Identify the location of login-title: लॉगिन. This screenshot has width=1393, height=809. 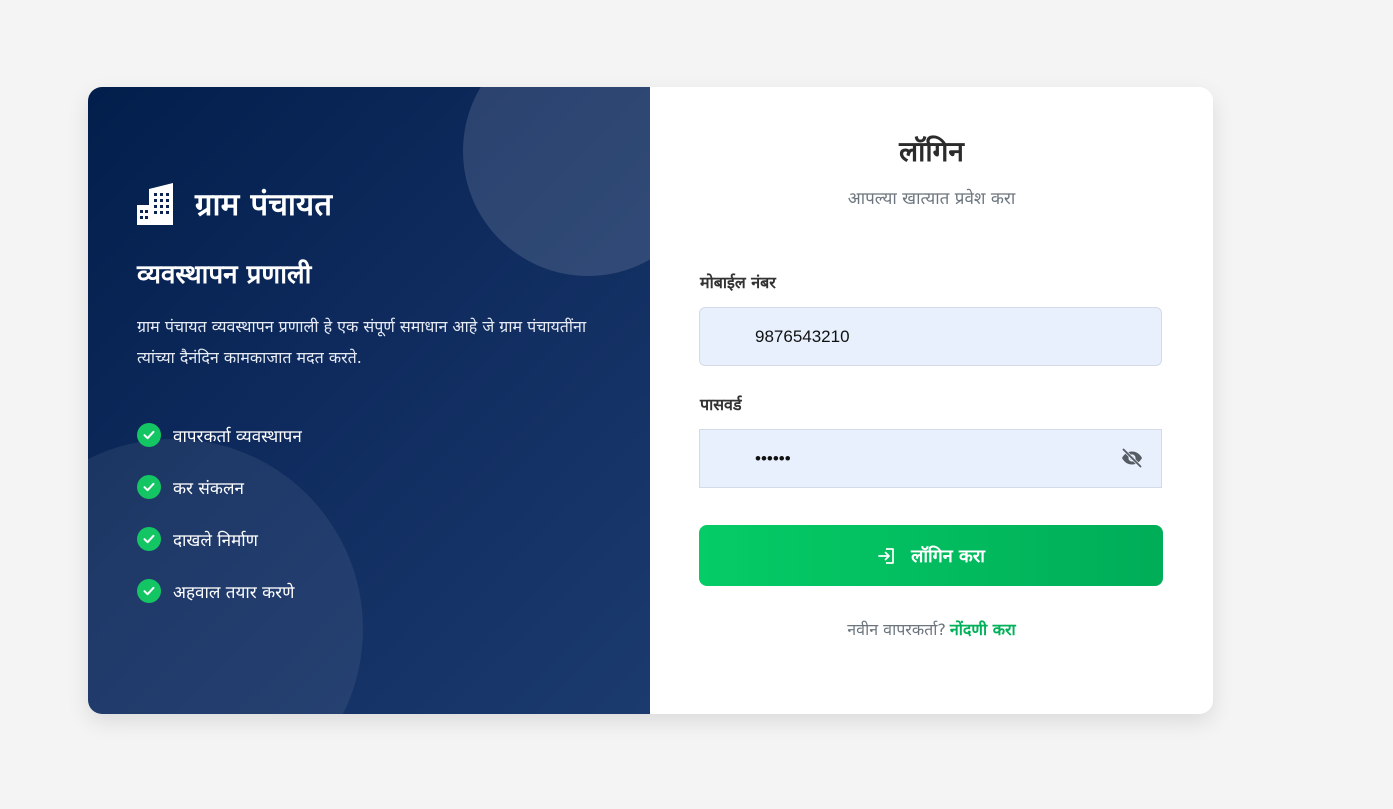
(931, 151).